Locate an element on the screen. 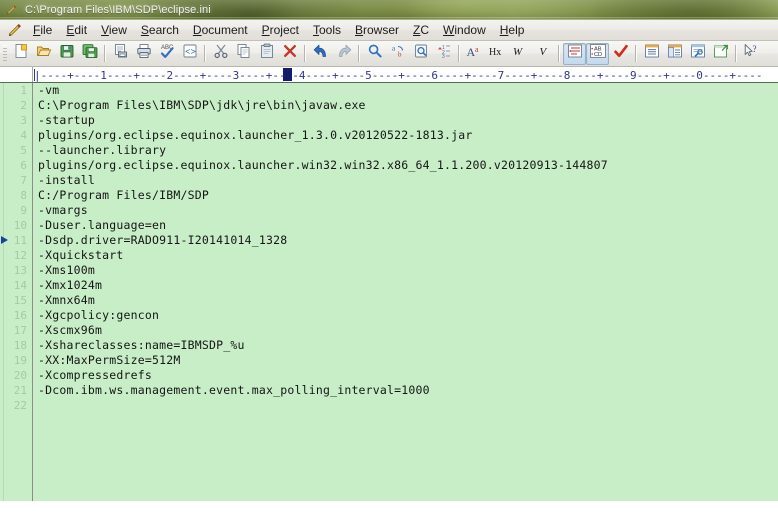  scissors-icon is located at coordinates (221, 53).